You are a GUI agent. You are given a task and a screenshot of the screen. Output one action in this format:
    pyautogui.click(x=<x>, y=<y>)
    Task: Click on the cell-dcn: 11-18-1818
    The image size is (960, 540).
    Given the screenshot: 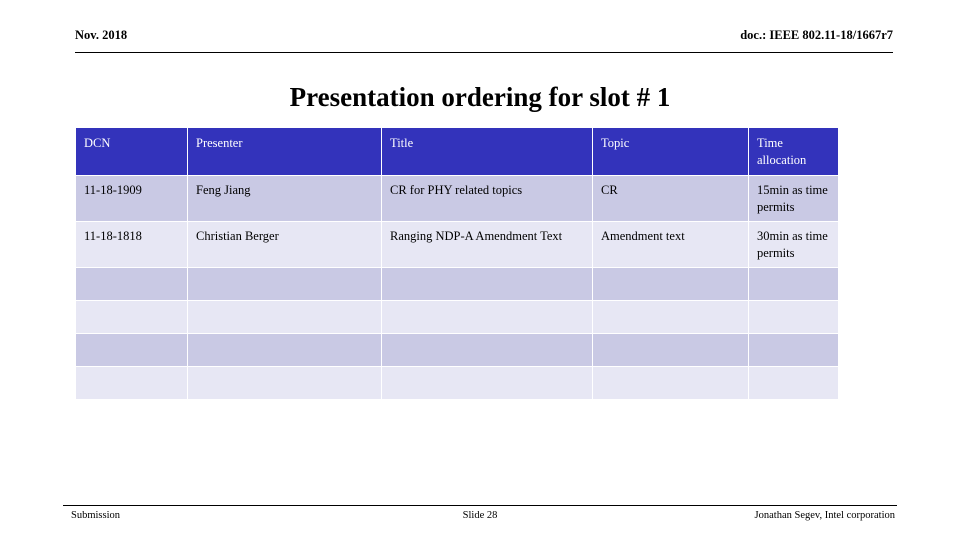 What is the action you would take?
    pyautogui.click(x=131, y=244)
    